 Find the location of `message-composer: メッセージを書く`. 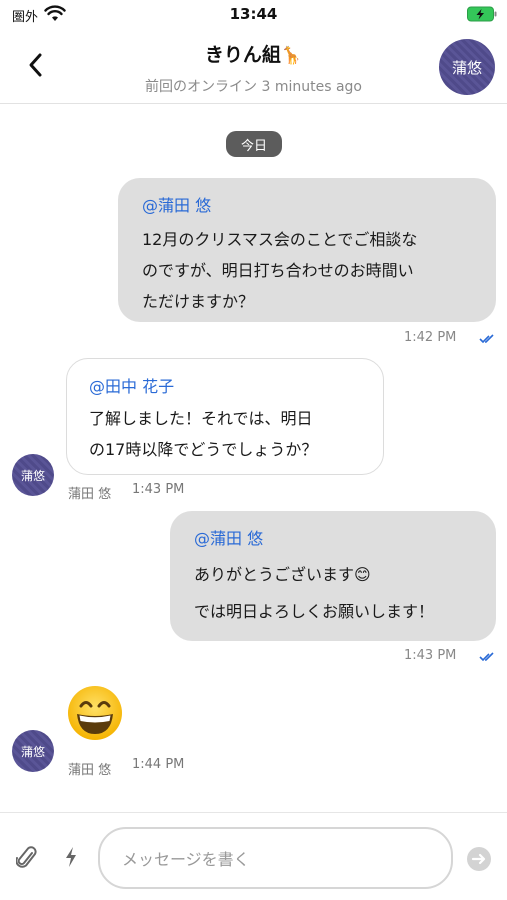

message-composer: メッセージを書く is located at coordinates (253, 856).